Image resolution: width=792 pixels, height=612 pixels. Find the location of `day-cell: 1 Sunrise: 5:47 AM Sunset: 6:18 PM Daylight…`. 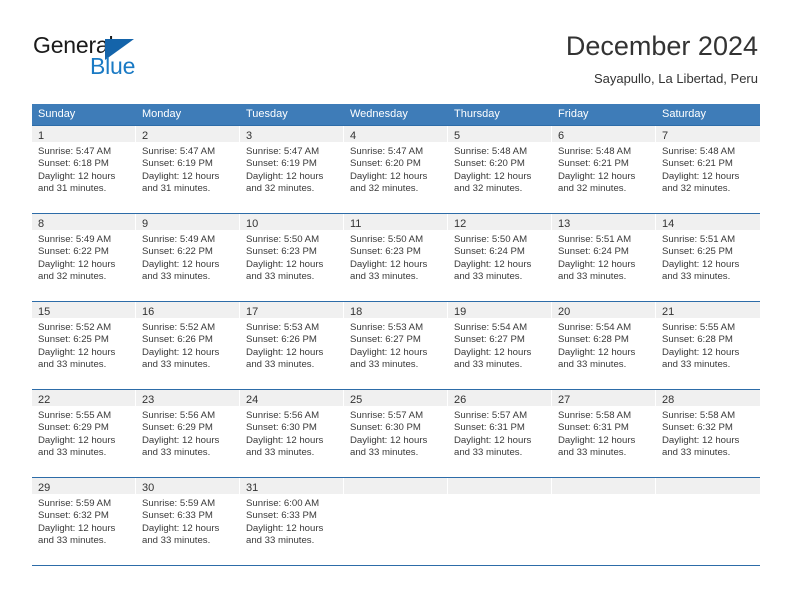

day-cell: 1 Sunrise: 5:47 AM Sunset: 6:18 PM Daylight… is located at coordinates (84, 169).